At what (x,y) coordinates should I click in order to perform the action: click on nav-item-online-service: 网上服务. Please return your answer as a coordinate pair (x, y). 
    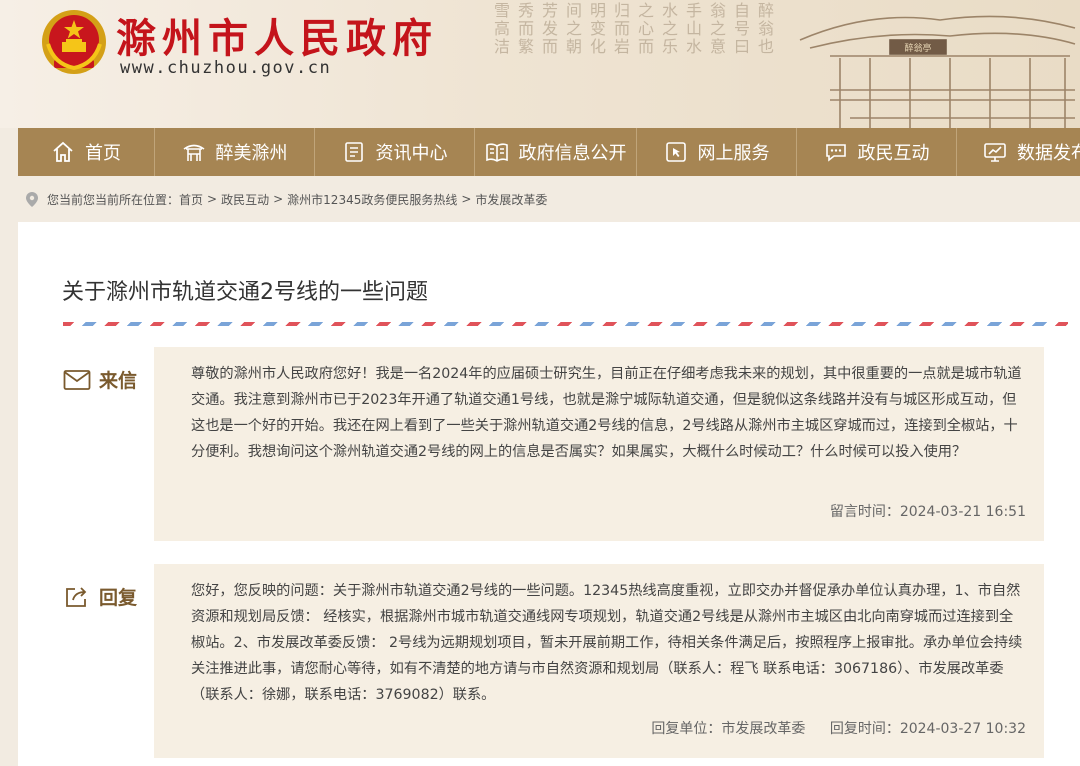
    Looking at the image, I should click on (717, 152).